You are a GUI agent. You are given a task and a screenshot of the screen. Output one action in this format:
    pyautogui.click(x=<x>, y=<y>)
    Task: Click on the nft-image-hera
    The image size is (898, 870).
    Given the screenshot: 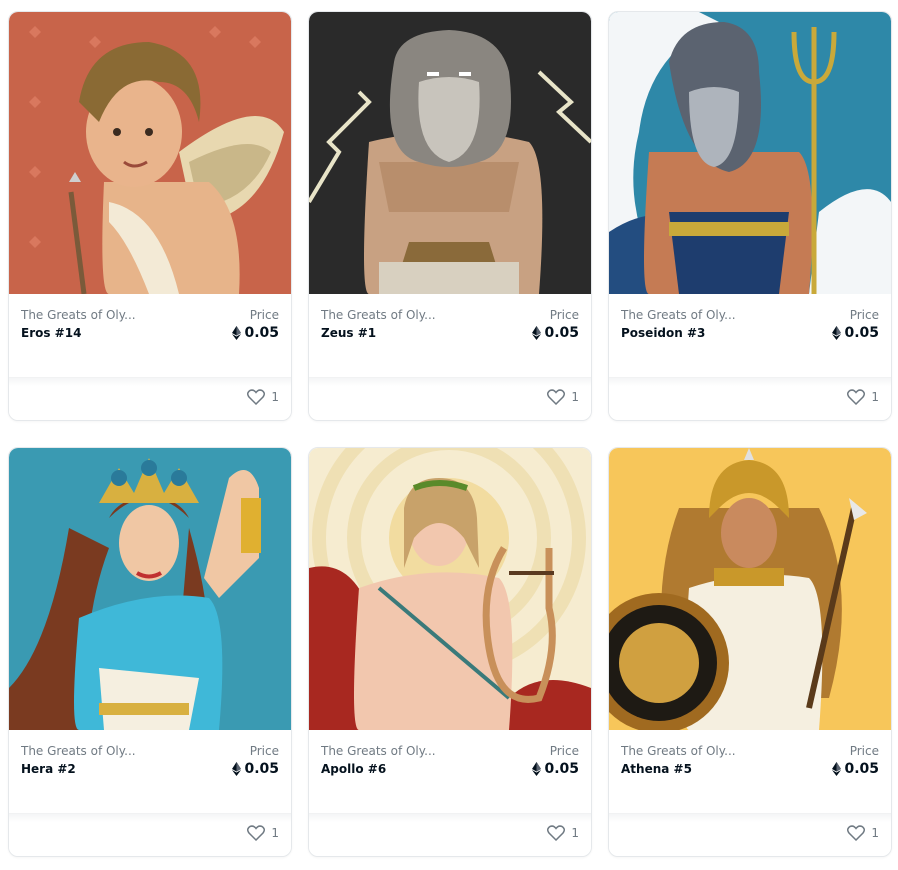 What is the action you would take?
    pyautogui.click(x=150, y=589)
    